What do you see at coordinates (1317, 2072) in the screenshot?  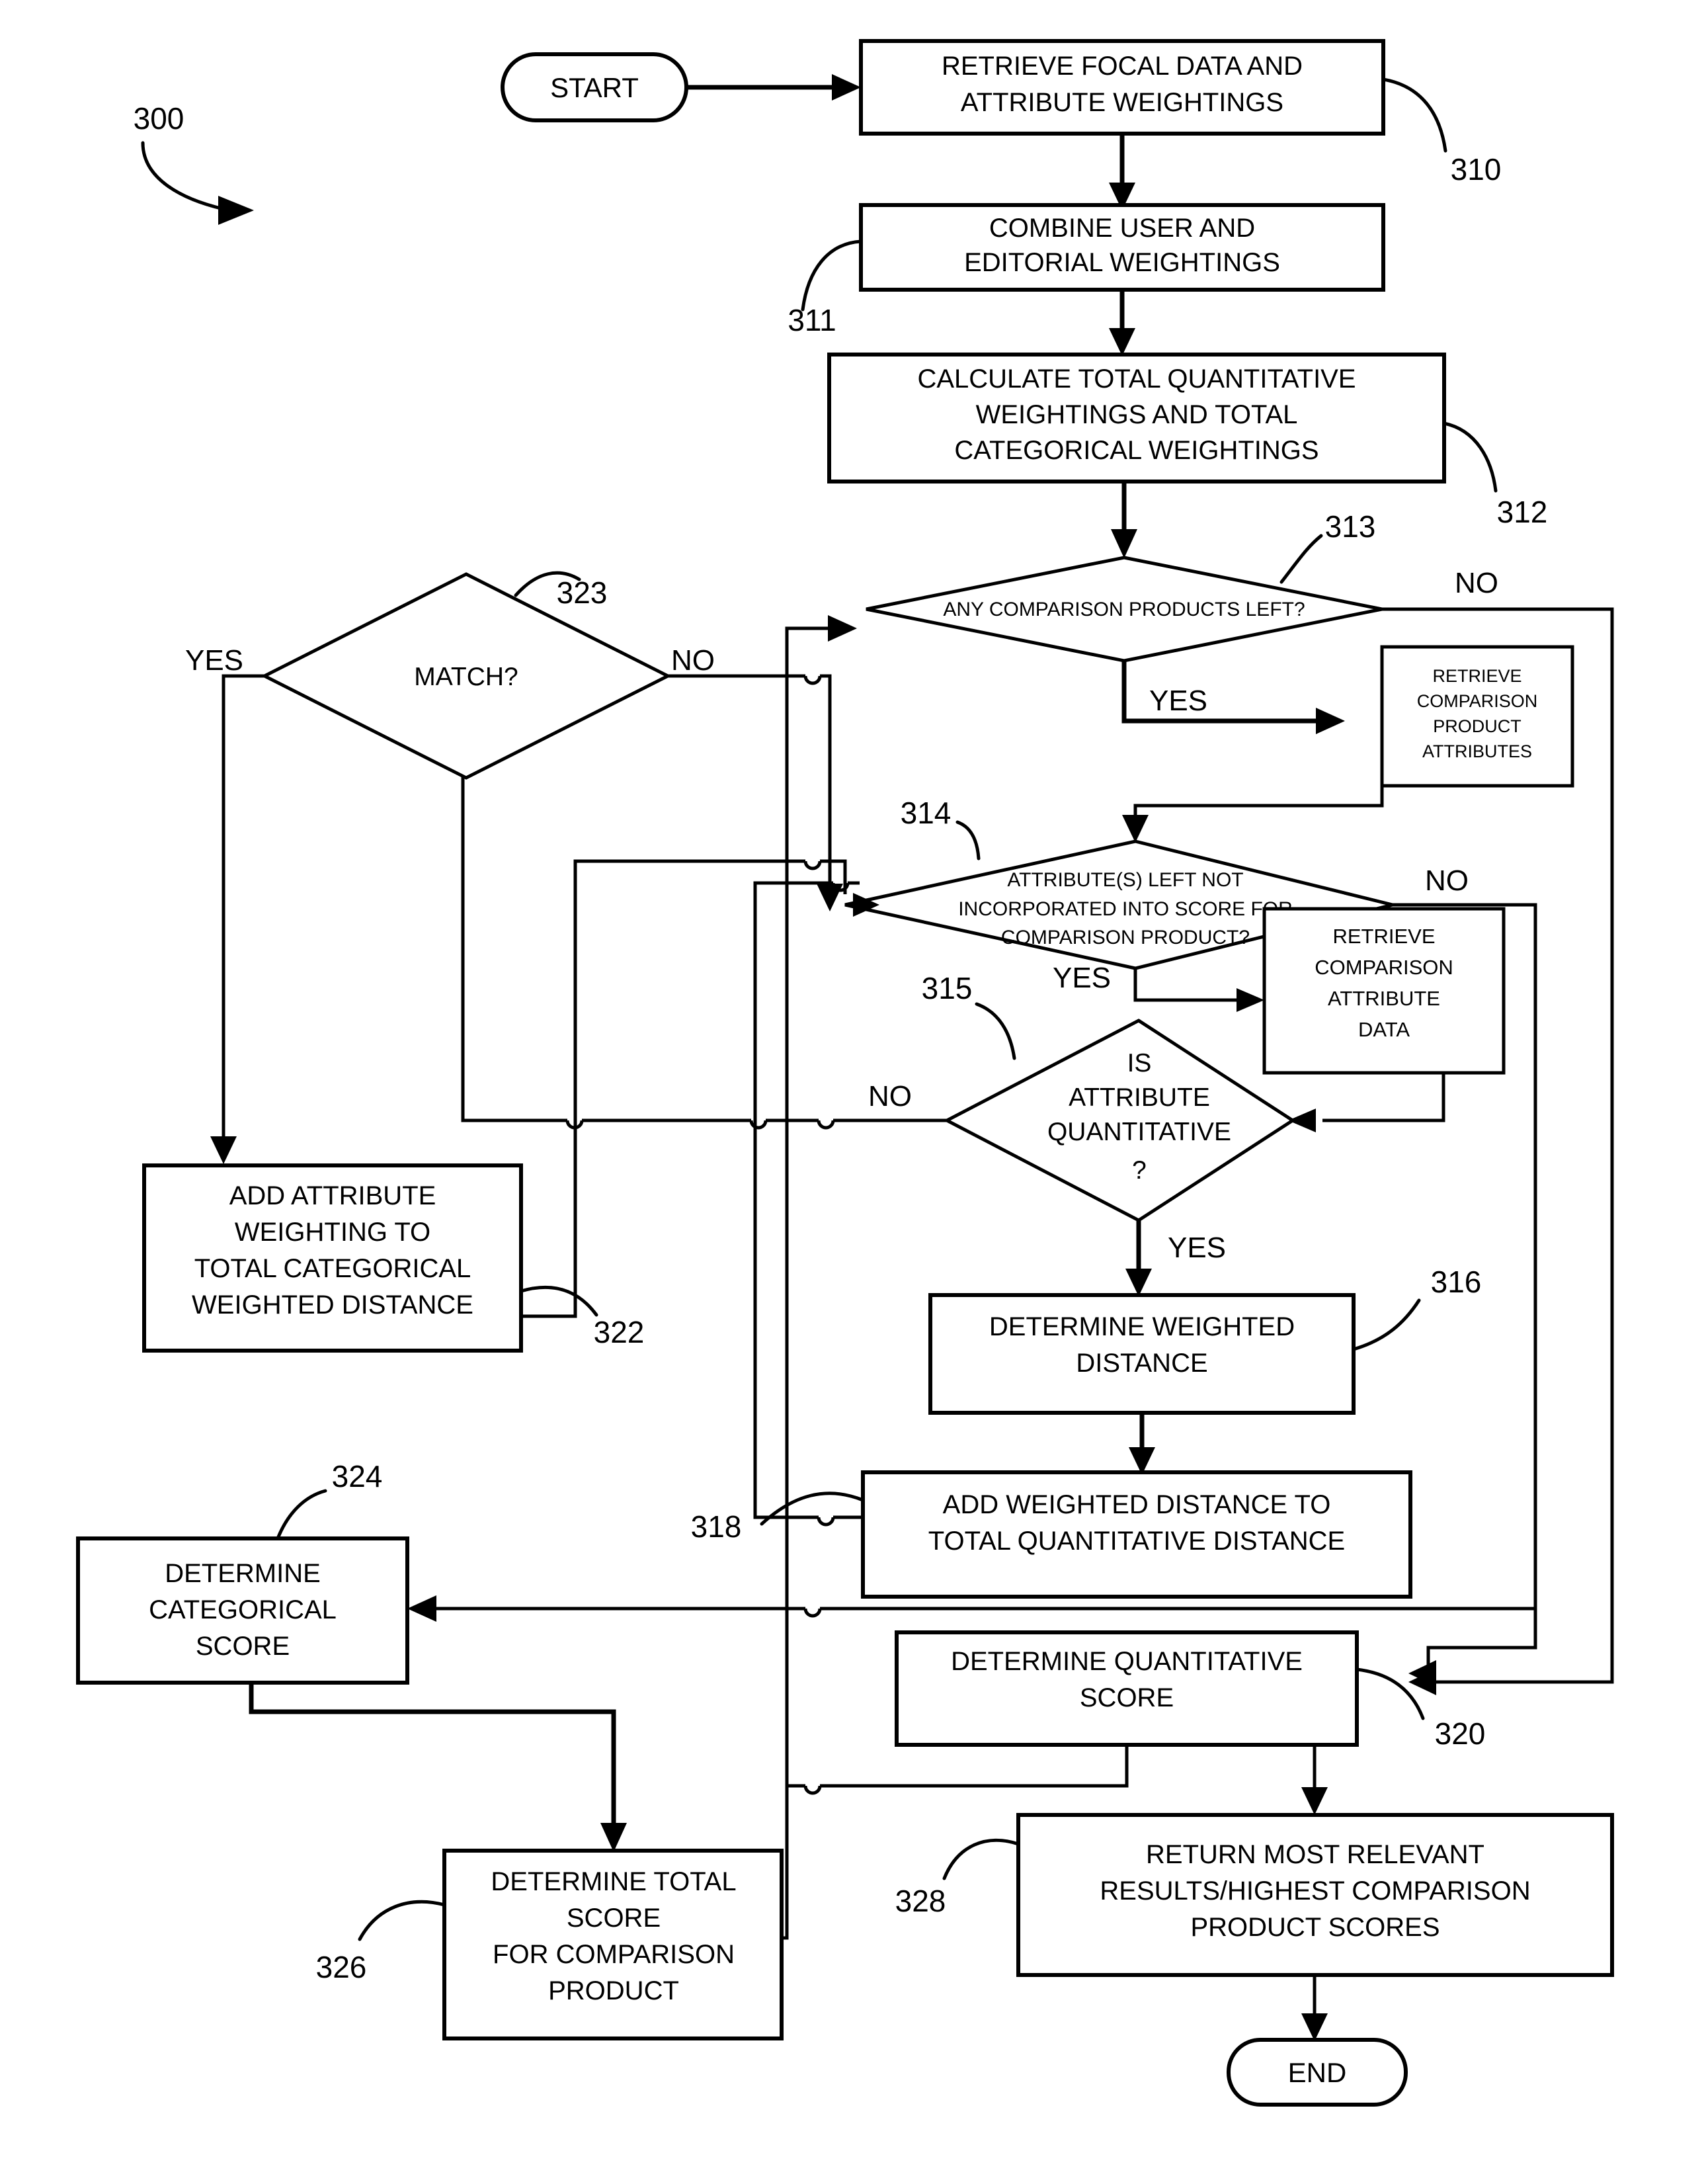 I see `end-terminator: END` at bounding box center [1317, 2072].